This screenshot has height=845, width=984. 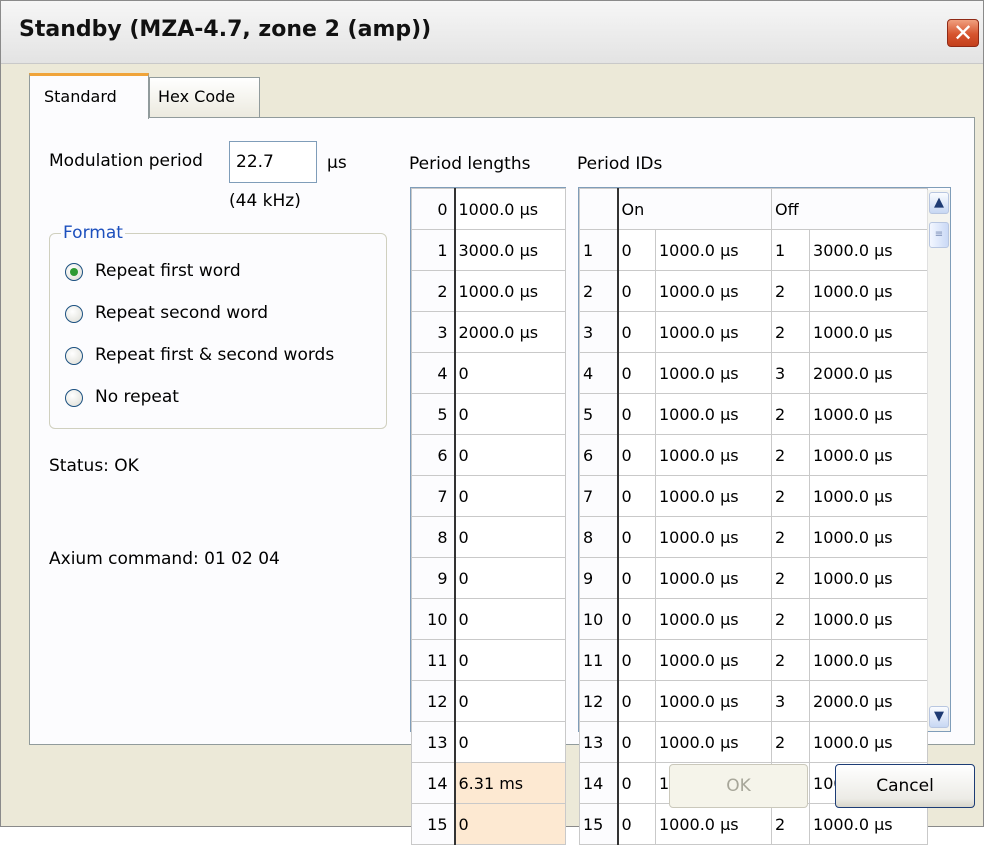 What do you see at coordinates (754, 619) in the screenshot?
I see `period-id-row: 10 0 1000.0 µs 2 1000.0 µs` at bounding box center [754, 619].